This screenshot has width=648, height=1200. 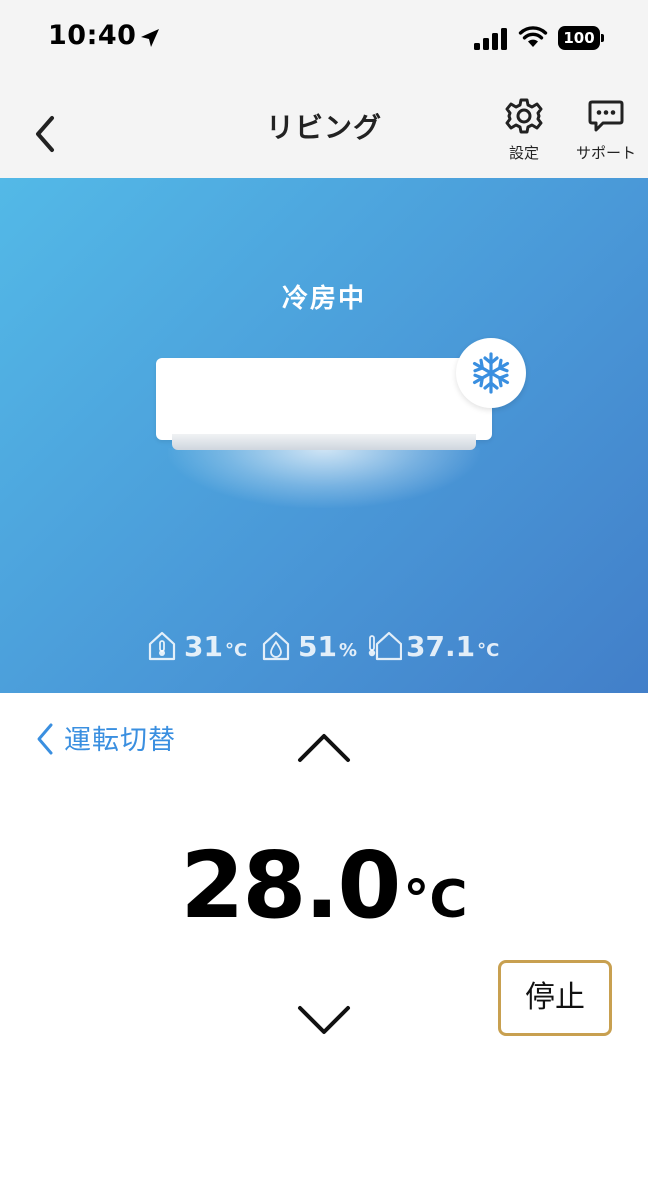 What do you see at coordinates (523, 153) in the screenshot?
I see `settings-label: 設定` at bounding box center [523, 153].